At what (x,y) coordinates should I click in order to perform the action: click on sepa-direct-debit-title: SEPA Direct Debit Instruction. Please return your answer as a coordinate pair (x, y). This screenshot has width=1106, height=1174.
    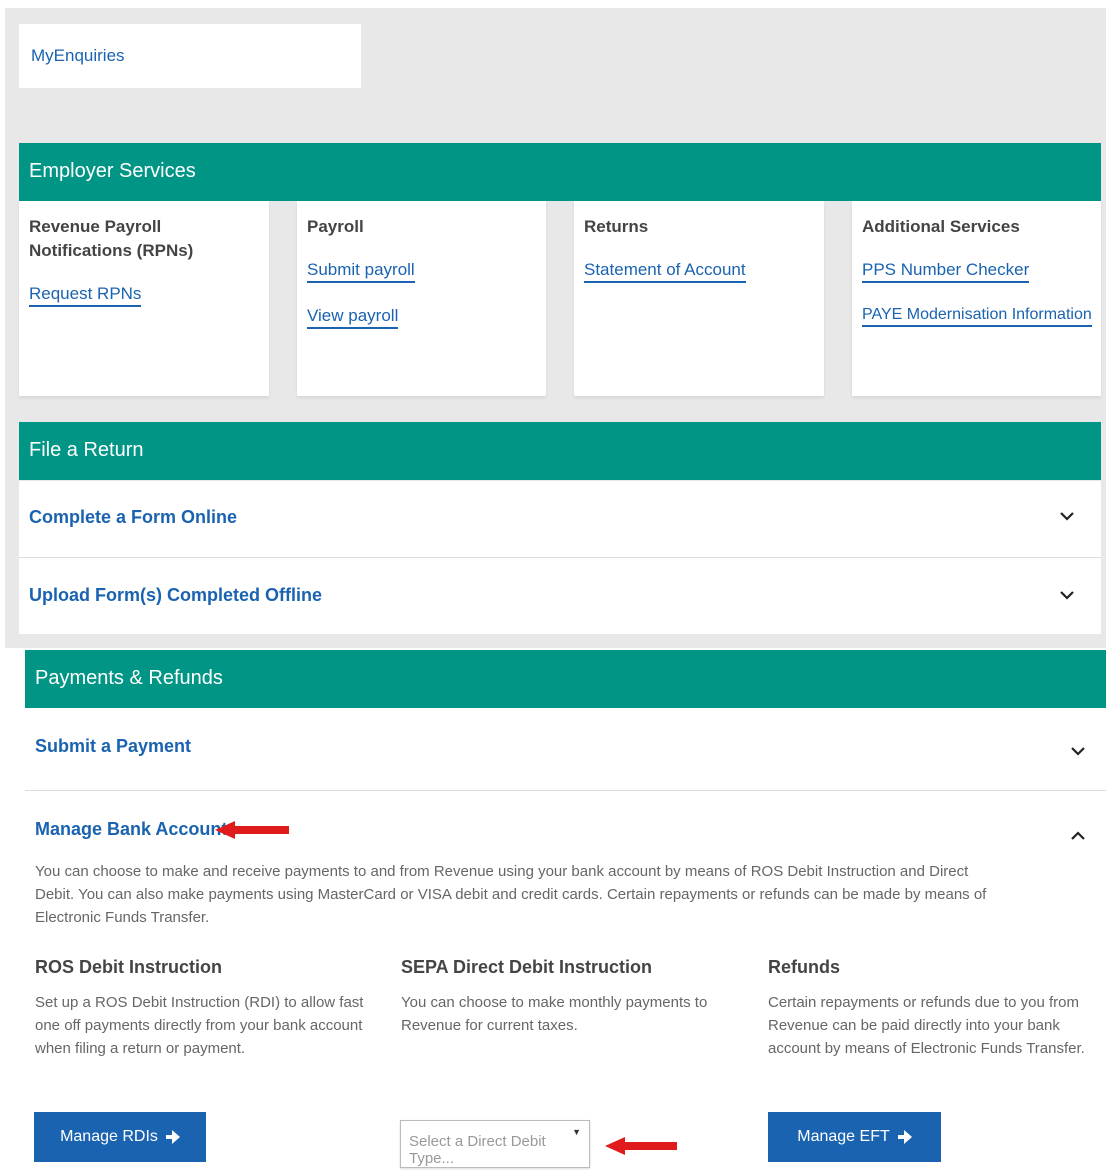
    Looking at the image, I should click on (527, 967).